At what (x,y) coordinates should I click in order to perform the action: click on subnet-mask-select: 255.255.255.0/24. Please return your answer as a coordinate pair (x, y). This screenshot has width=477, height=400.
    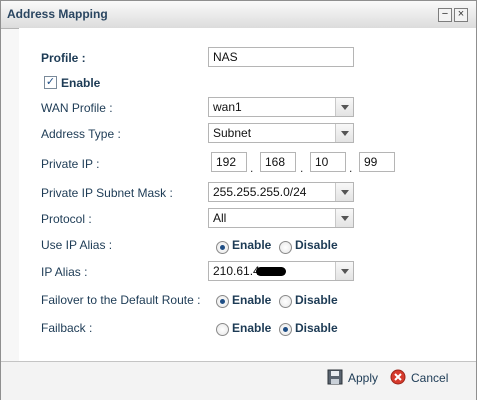
    Looking at the image, I should click on (281, 192).